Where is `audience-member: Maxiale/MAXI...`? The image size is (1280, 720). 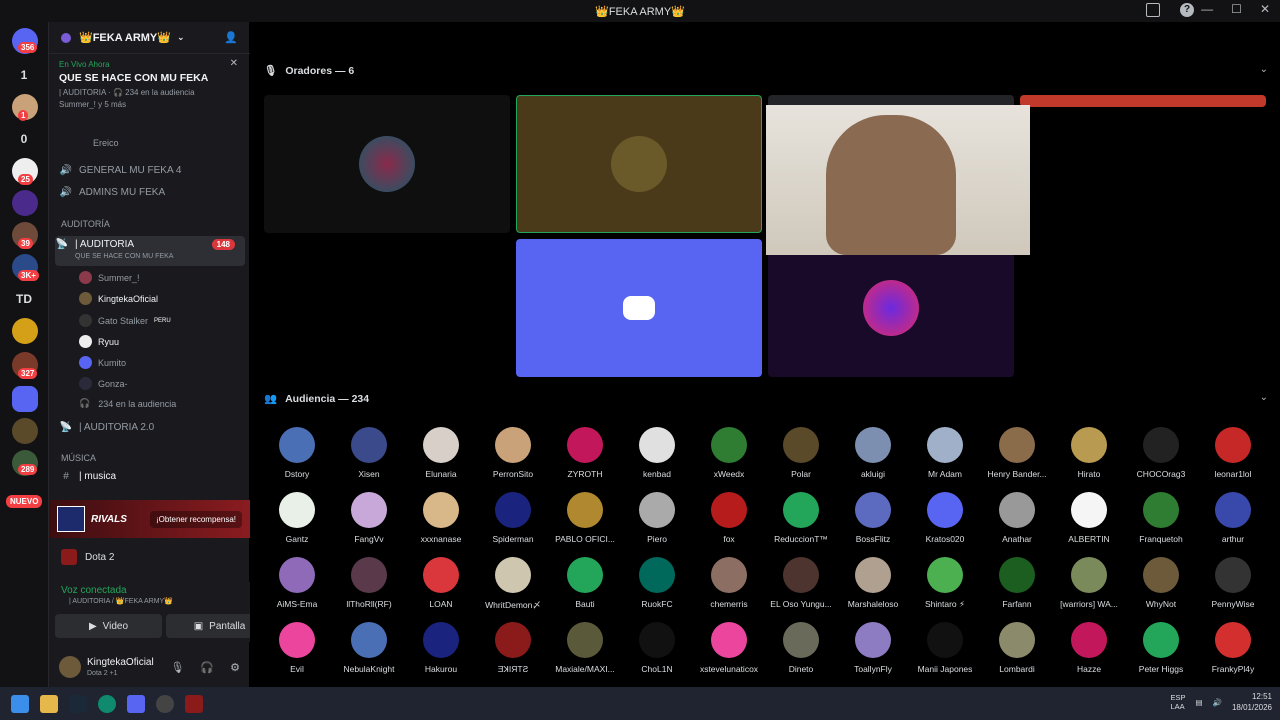
audience-member: Maxiale/MAXI... is located at coordinates (585, 648).